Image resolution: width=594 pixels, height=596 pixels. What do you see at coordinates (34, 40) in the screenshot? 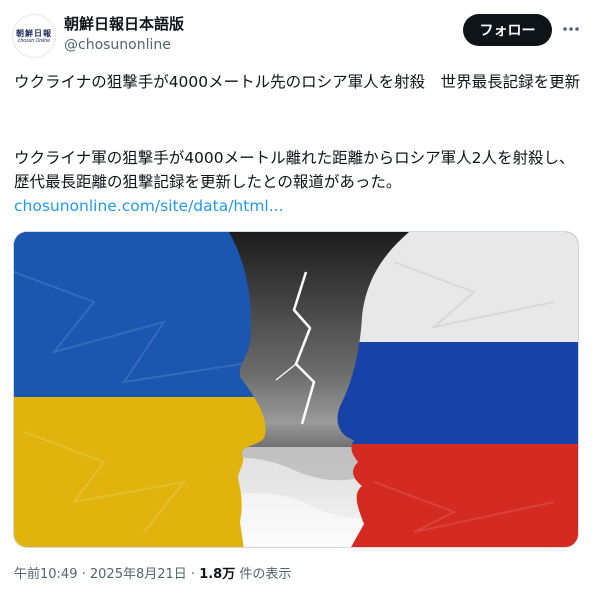
I see `avatar-logo-subtext: chosun Online` at bounding box center [34, 40].